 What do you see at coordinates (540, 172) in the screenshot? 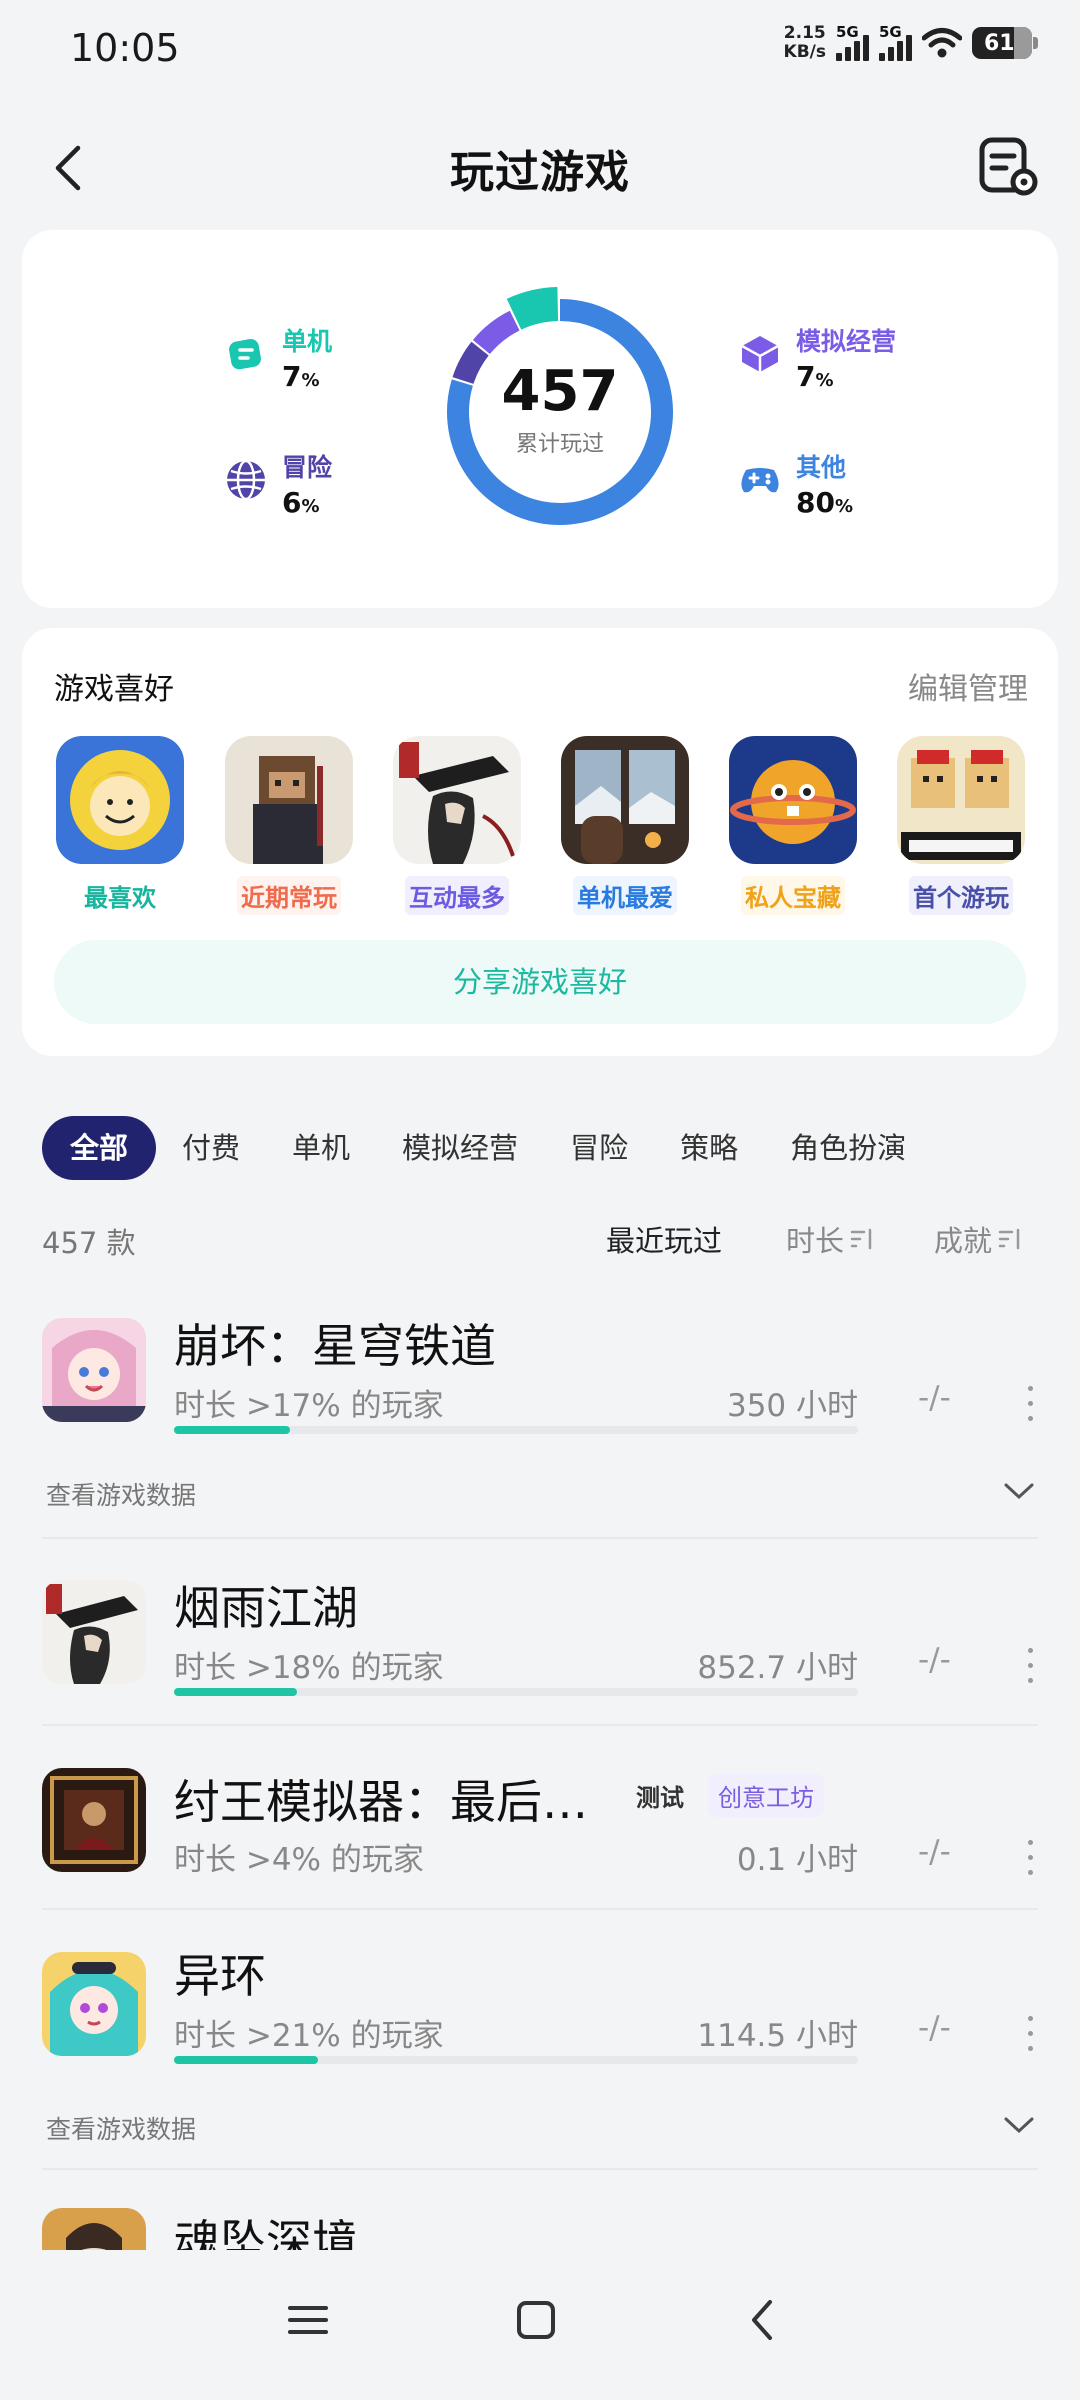
I see `page-title: 玩过游戏` at bounding box center [540, 172].